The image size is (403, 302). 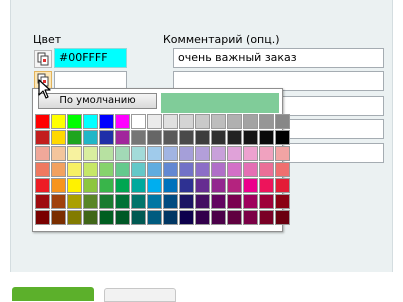 I want to click on comment-field: очень важный заказ, so click(x=278, y=58).